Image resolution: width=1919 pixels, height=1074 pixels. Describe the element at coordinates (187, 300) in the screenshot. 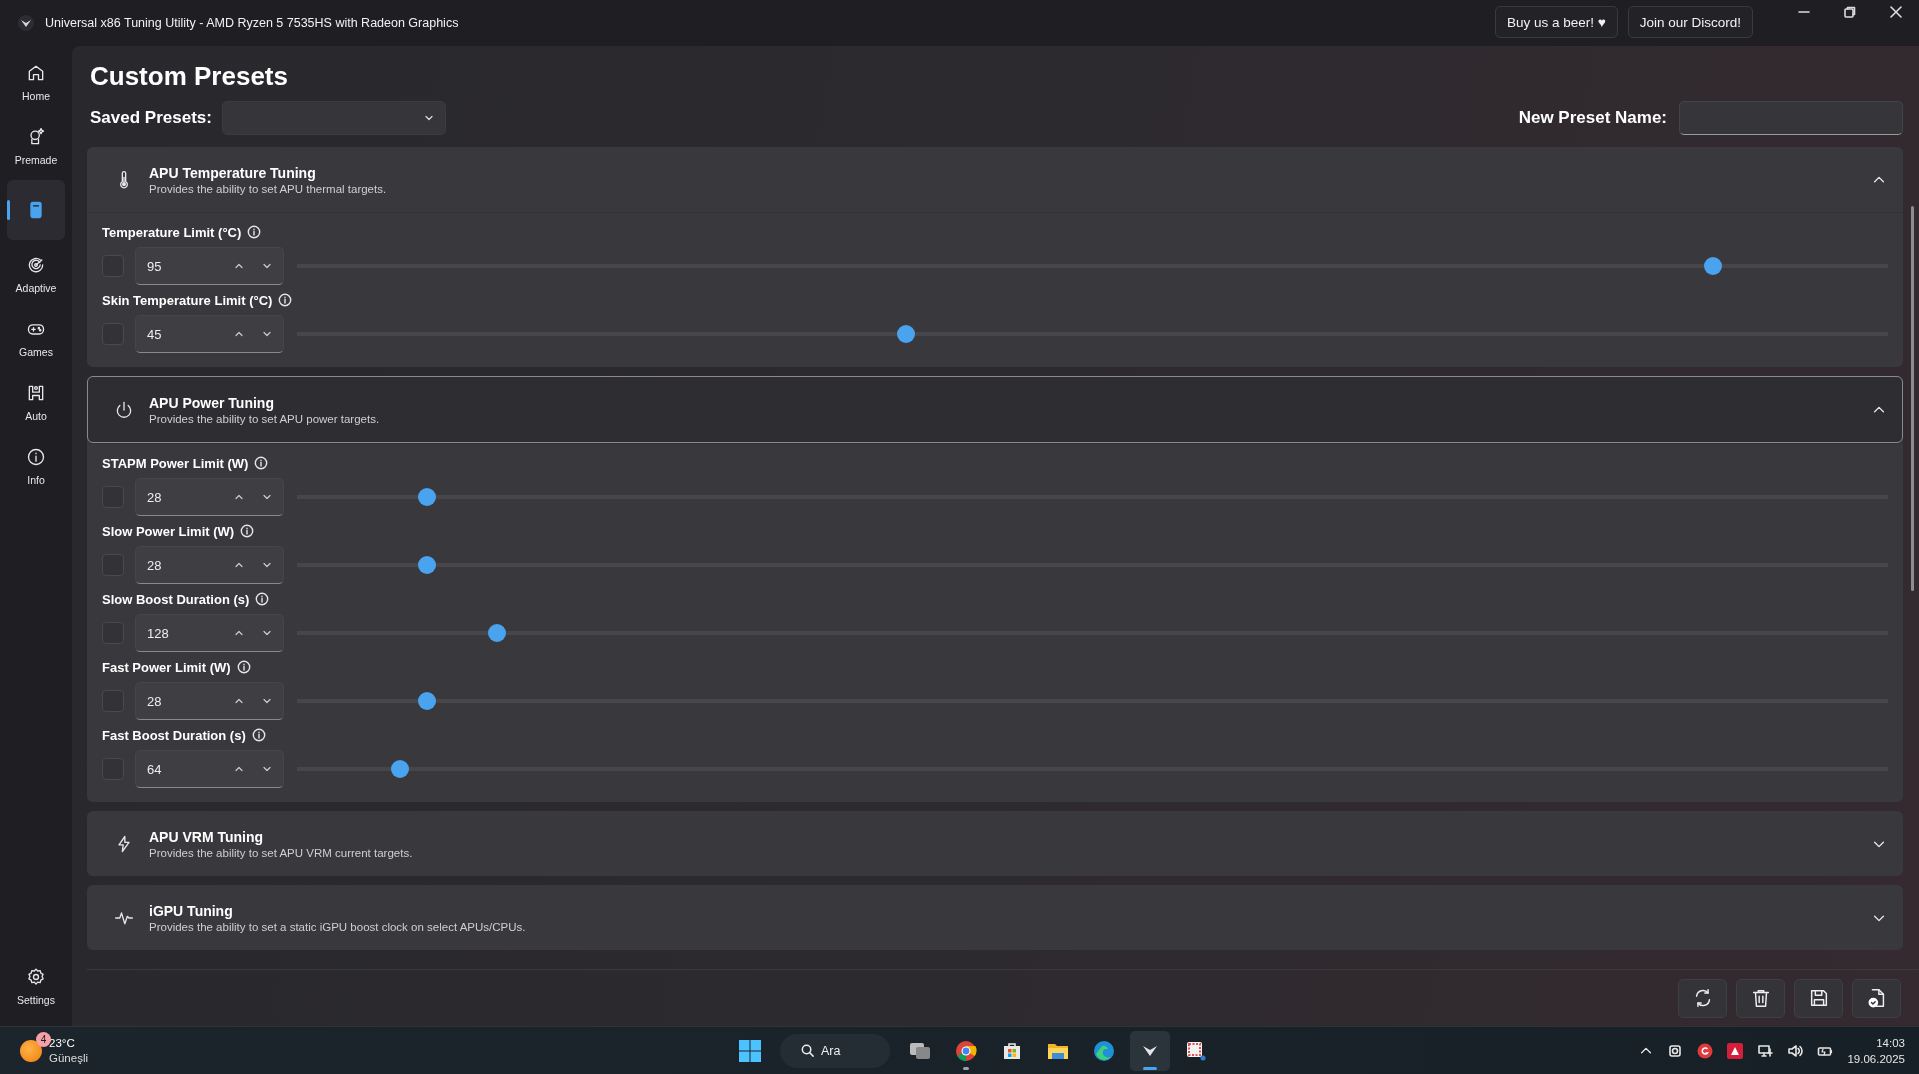

I see `setting-label: Skin Temperature Limit (°C)` at that location.